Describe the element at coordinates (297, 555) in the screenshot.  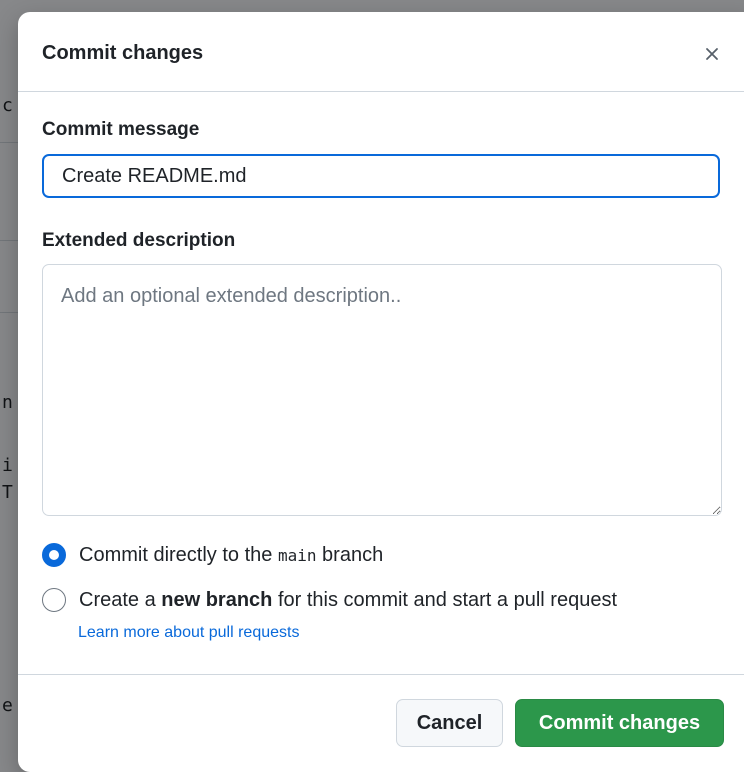
I see `branch-name: main` at that location.